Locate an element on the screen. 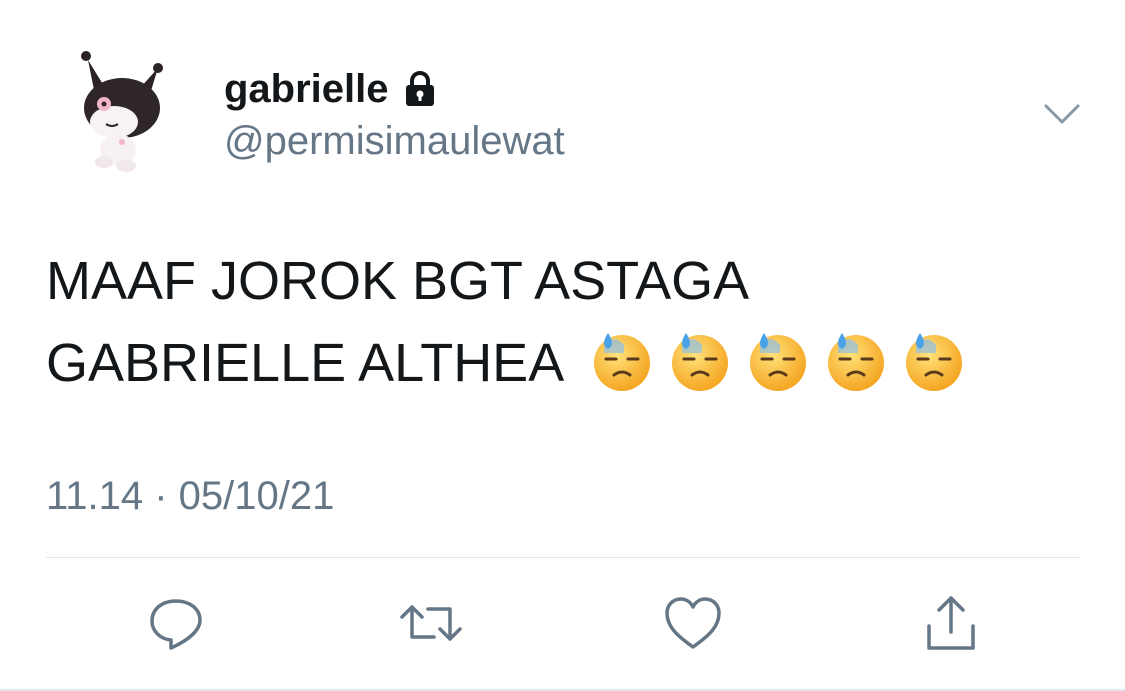 The width and height of the screenshot is (1125, 691). share-icon is located at coordinates (951, 623).